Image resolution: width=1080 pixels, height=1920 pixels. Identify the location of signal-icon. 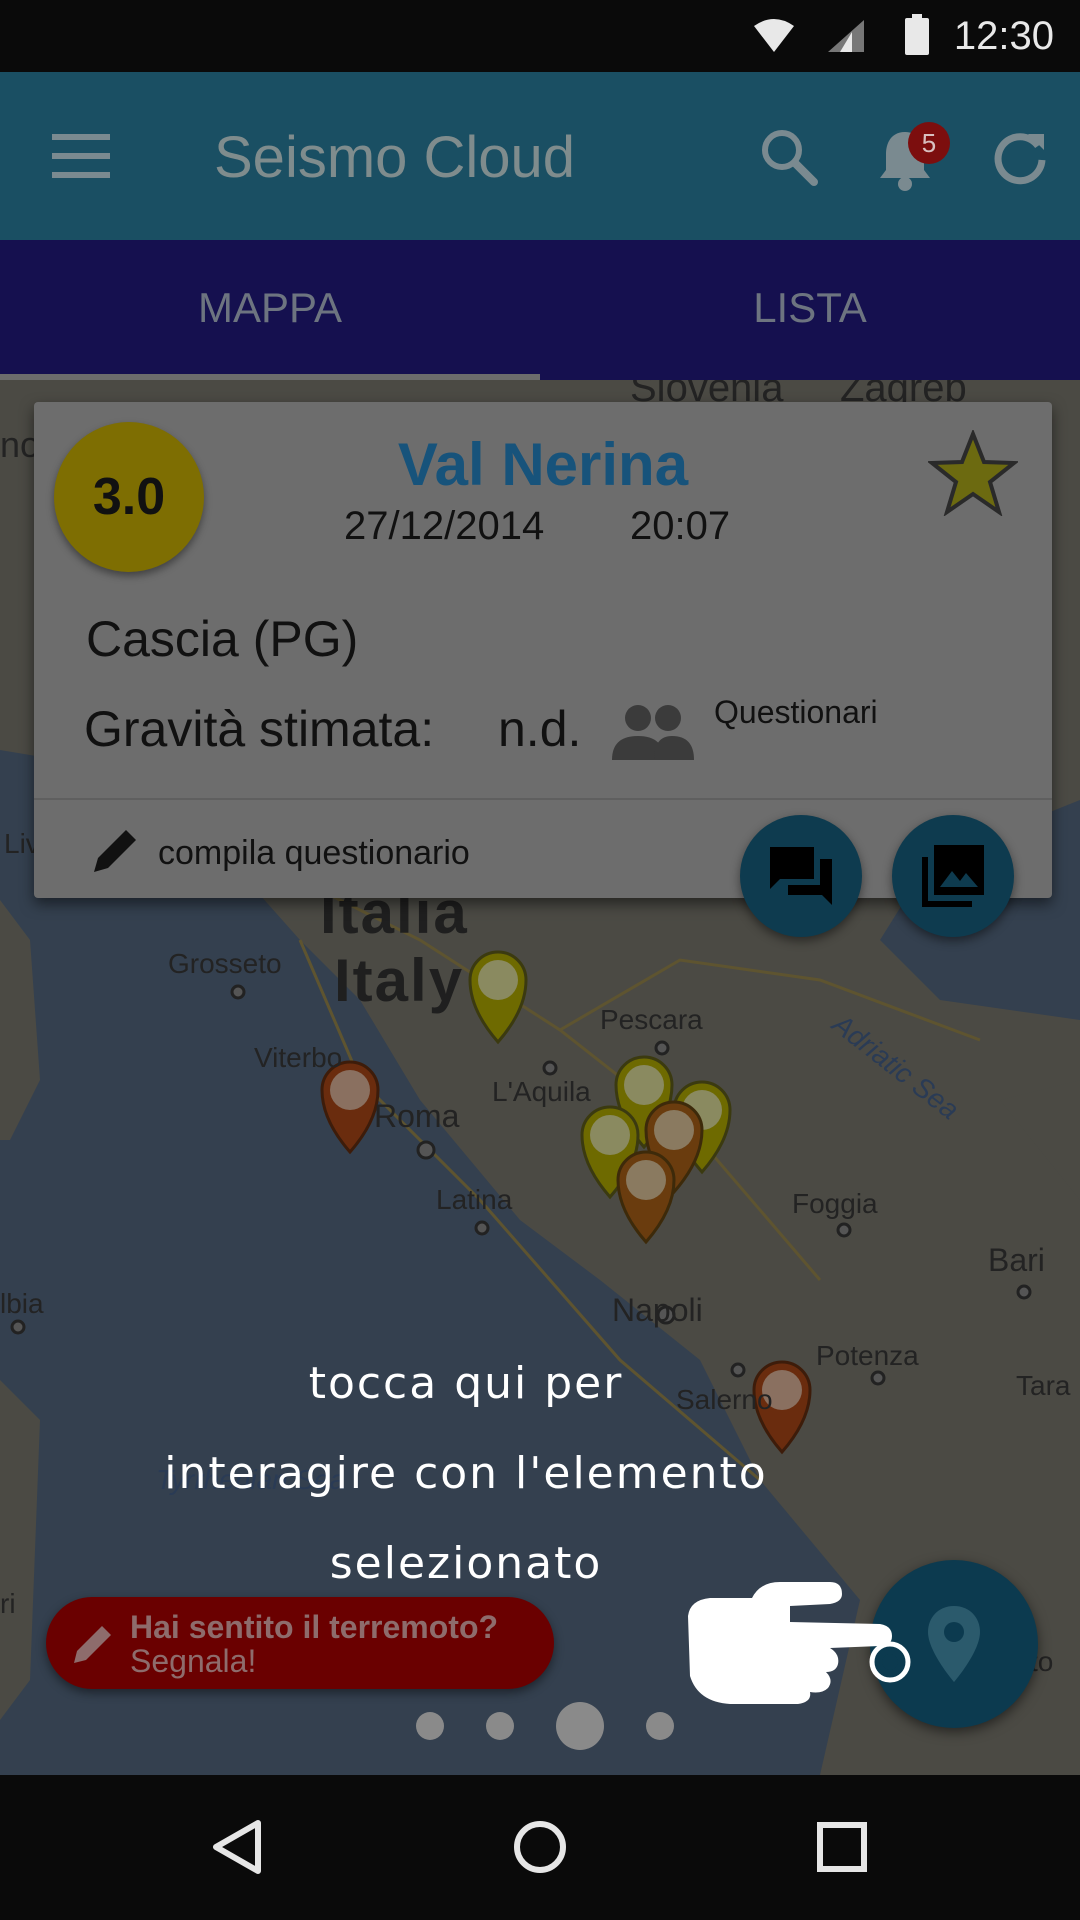
(846, 36).